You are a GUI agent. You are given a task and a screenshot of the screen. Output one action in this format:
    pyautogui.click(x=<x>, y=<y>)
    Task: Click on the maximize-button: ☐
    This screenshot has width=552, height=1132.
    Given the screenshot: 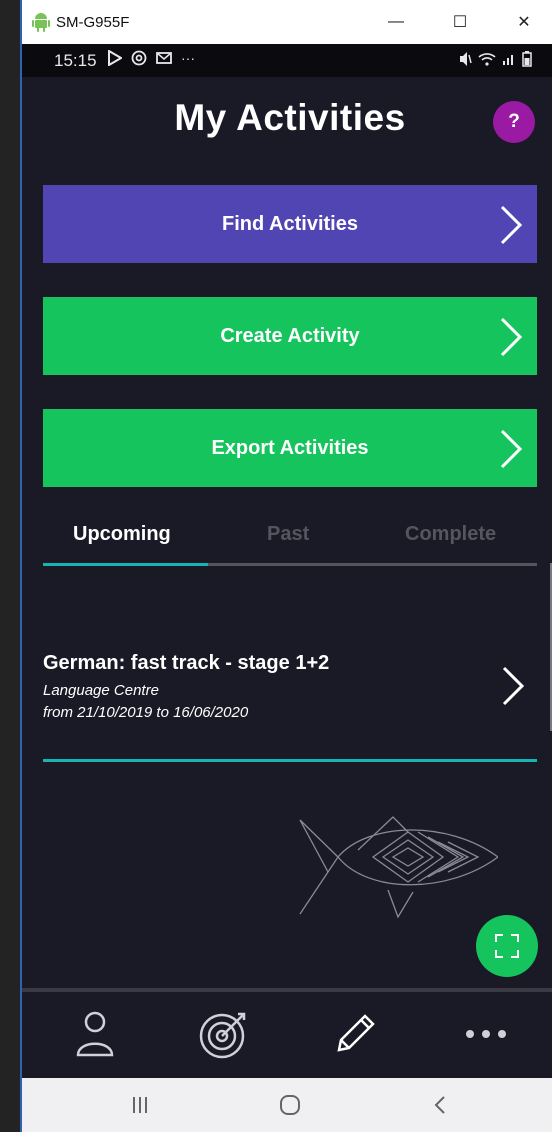 What is the action you would take?
    pyautogui.click(x=460, y=22)
    